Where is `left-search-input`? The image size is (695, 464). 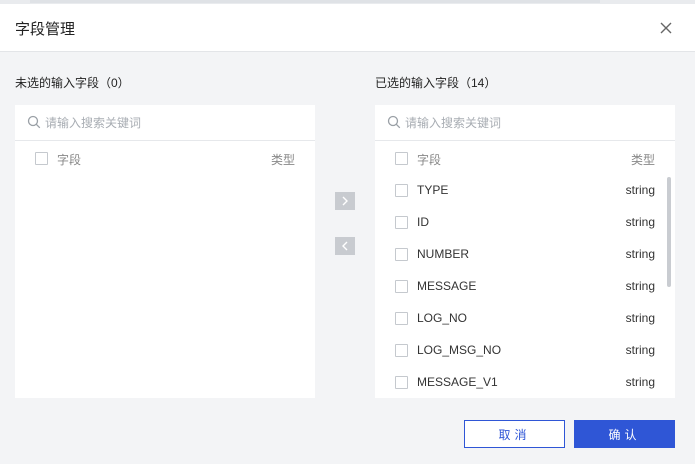 left-search-input is located at coordinates (175, 123).